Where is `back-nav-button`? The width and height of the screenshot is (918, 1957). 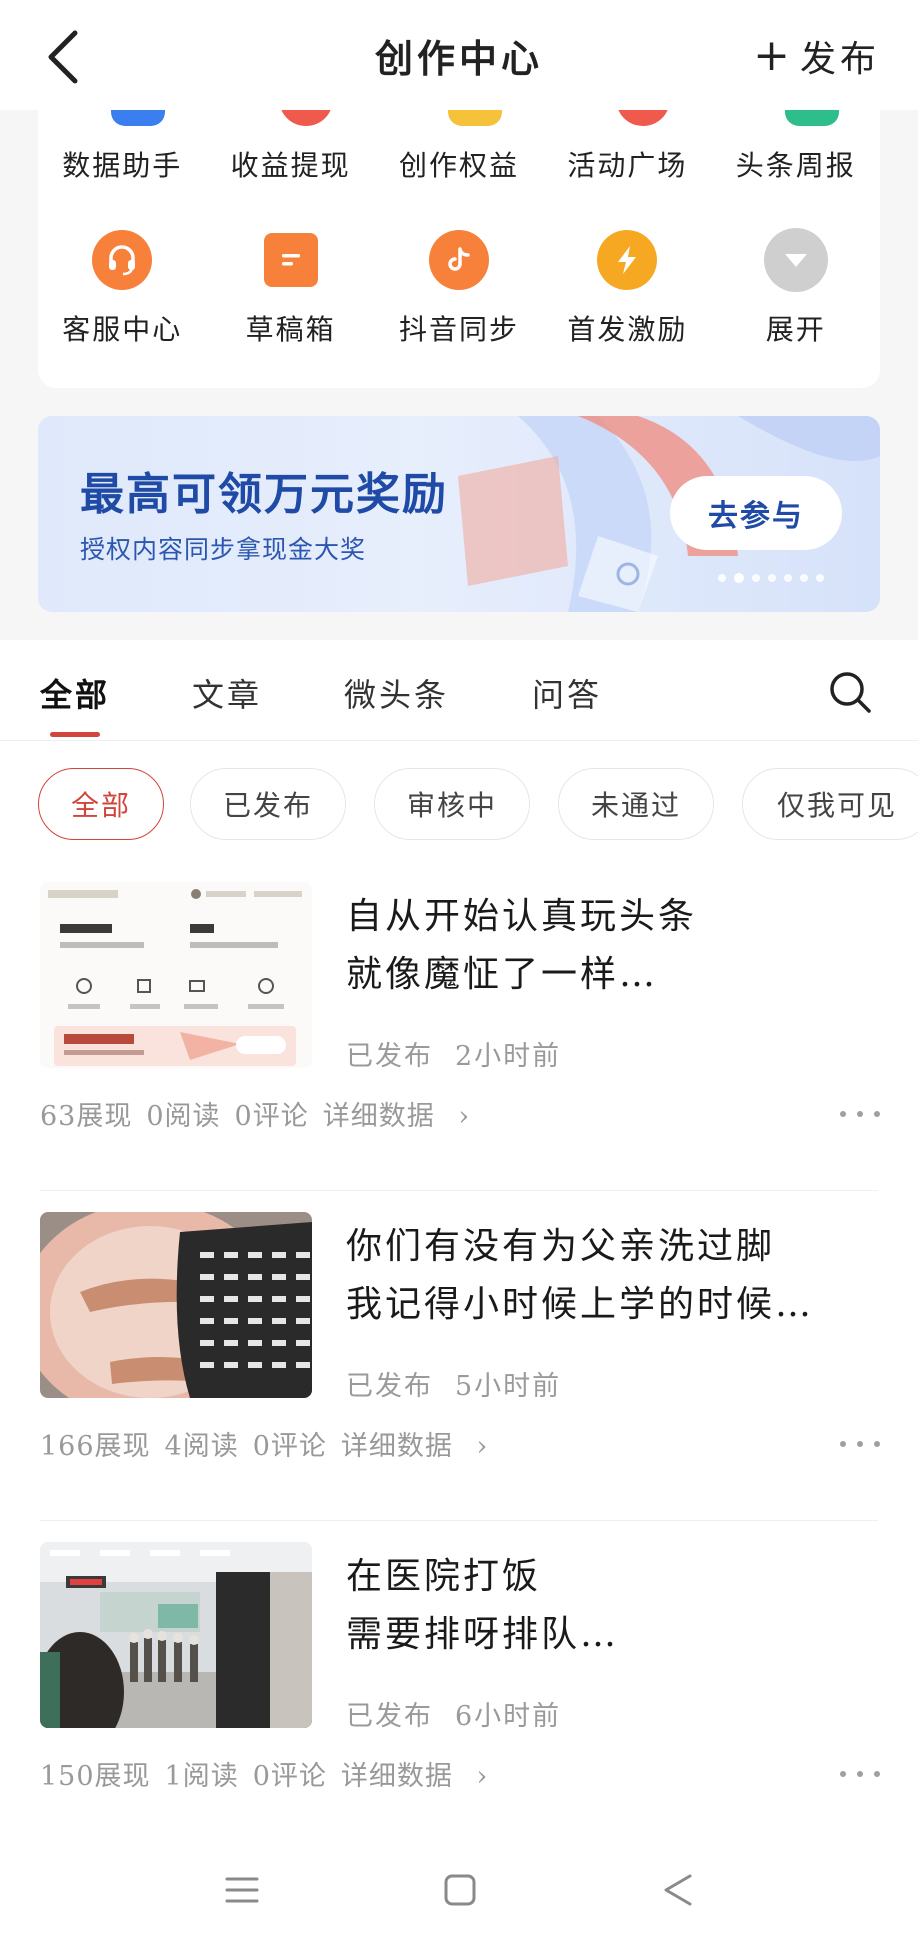
back-nav-button is located at coordinates (678, 1890).